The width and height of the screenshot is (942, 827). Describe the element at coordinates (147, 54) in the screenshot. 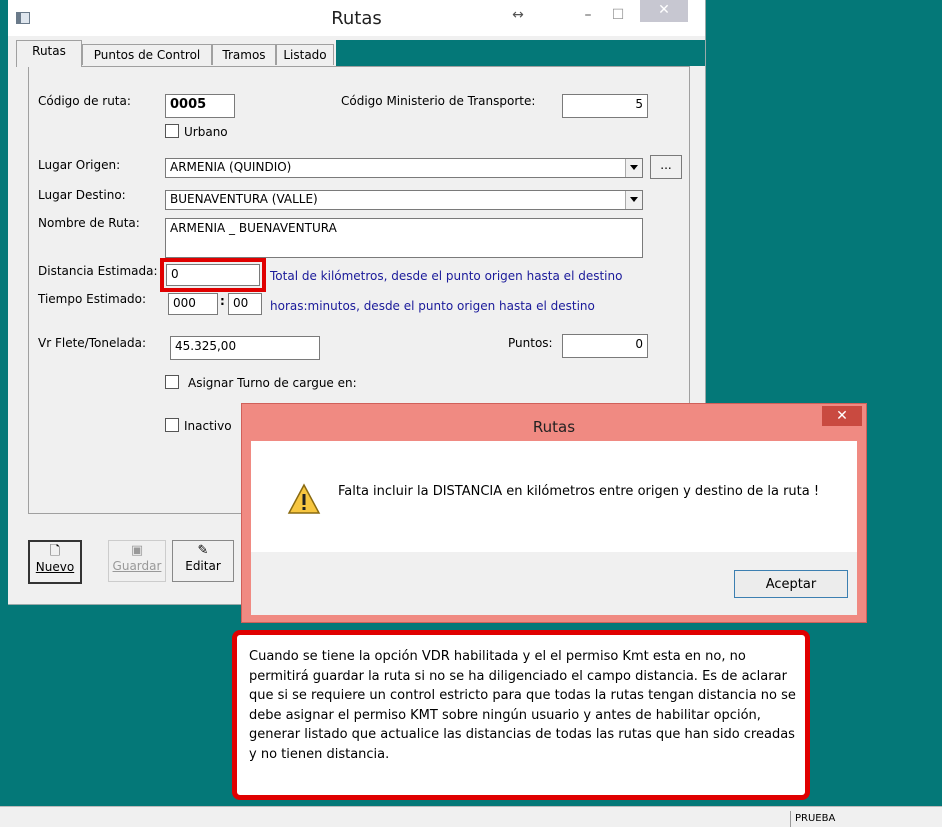

I see `tab-puntos-de-control: Puntos de Control` at that location.